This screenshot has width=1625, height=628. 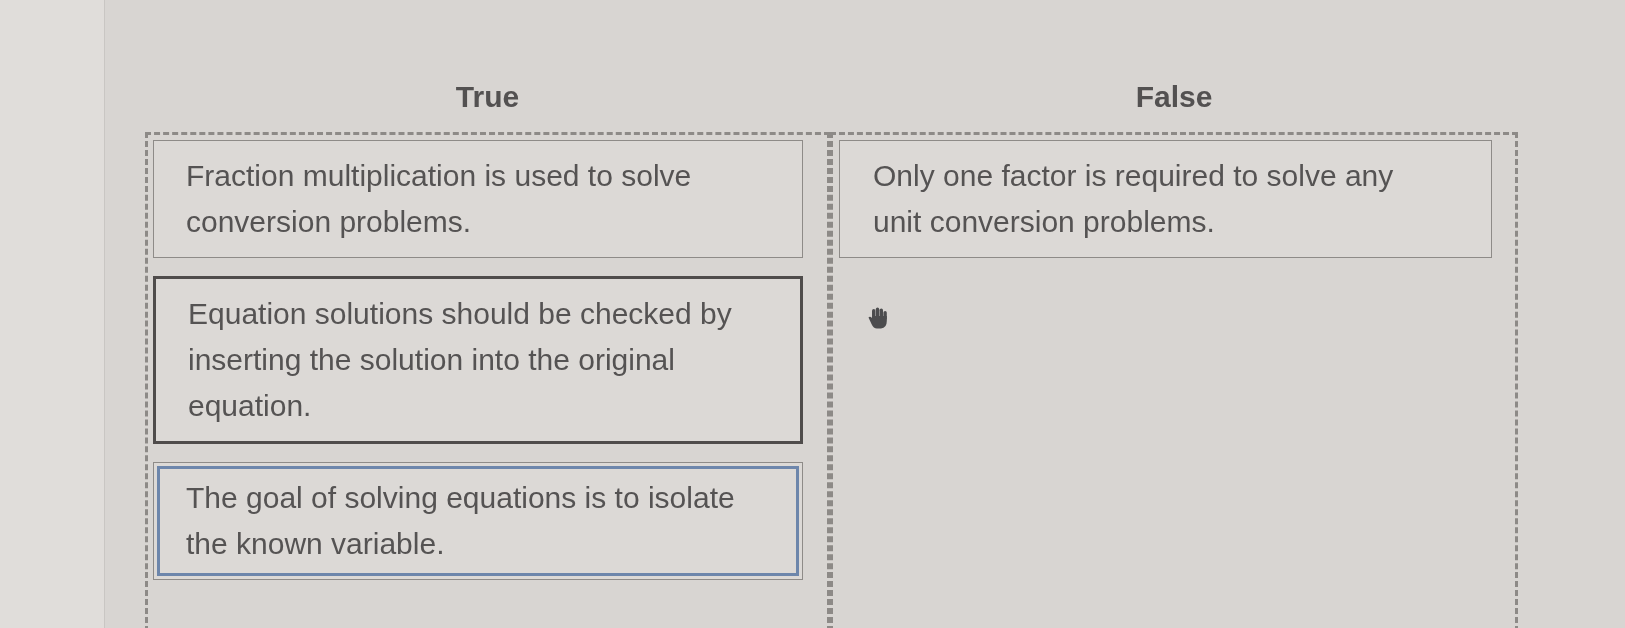 I want to click on answer-card: Fraction multiplication is used to solve conversion problems., so click(x=478, y=199).